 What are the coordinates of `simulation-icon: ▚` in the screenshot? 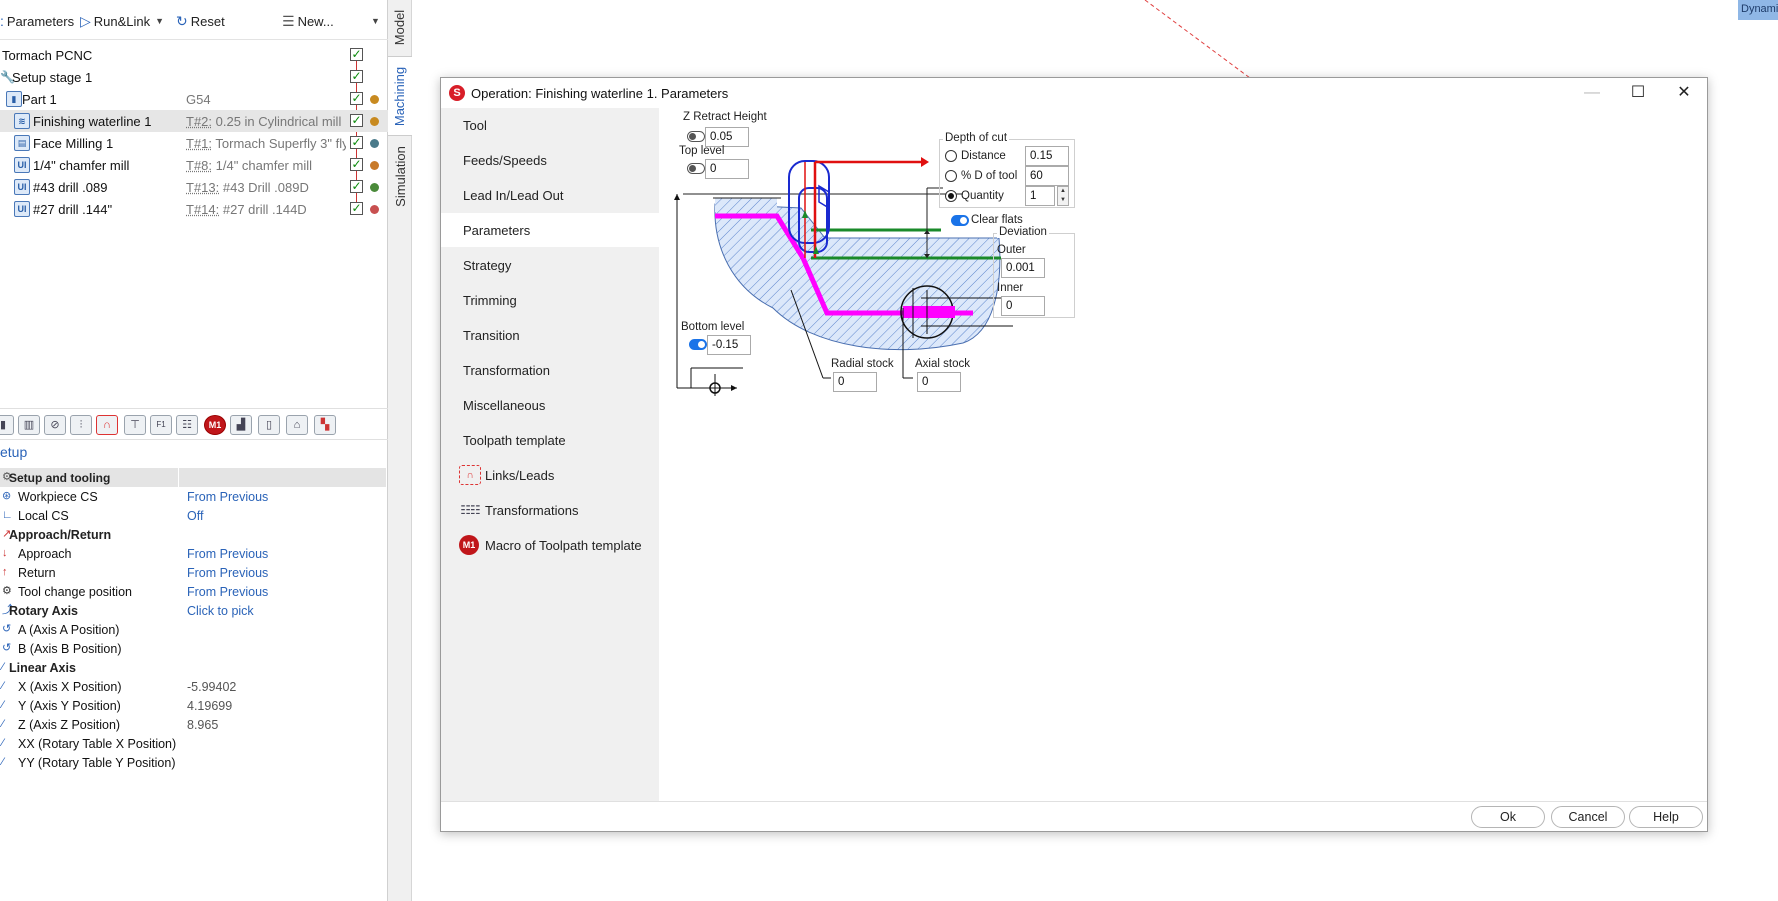 It's located at (325, 425).